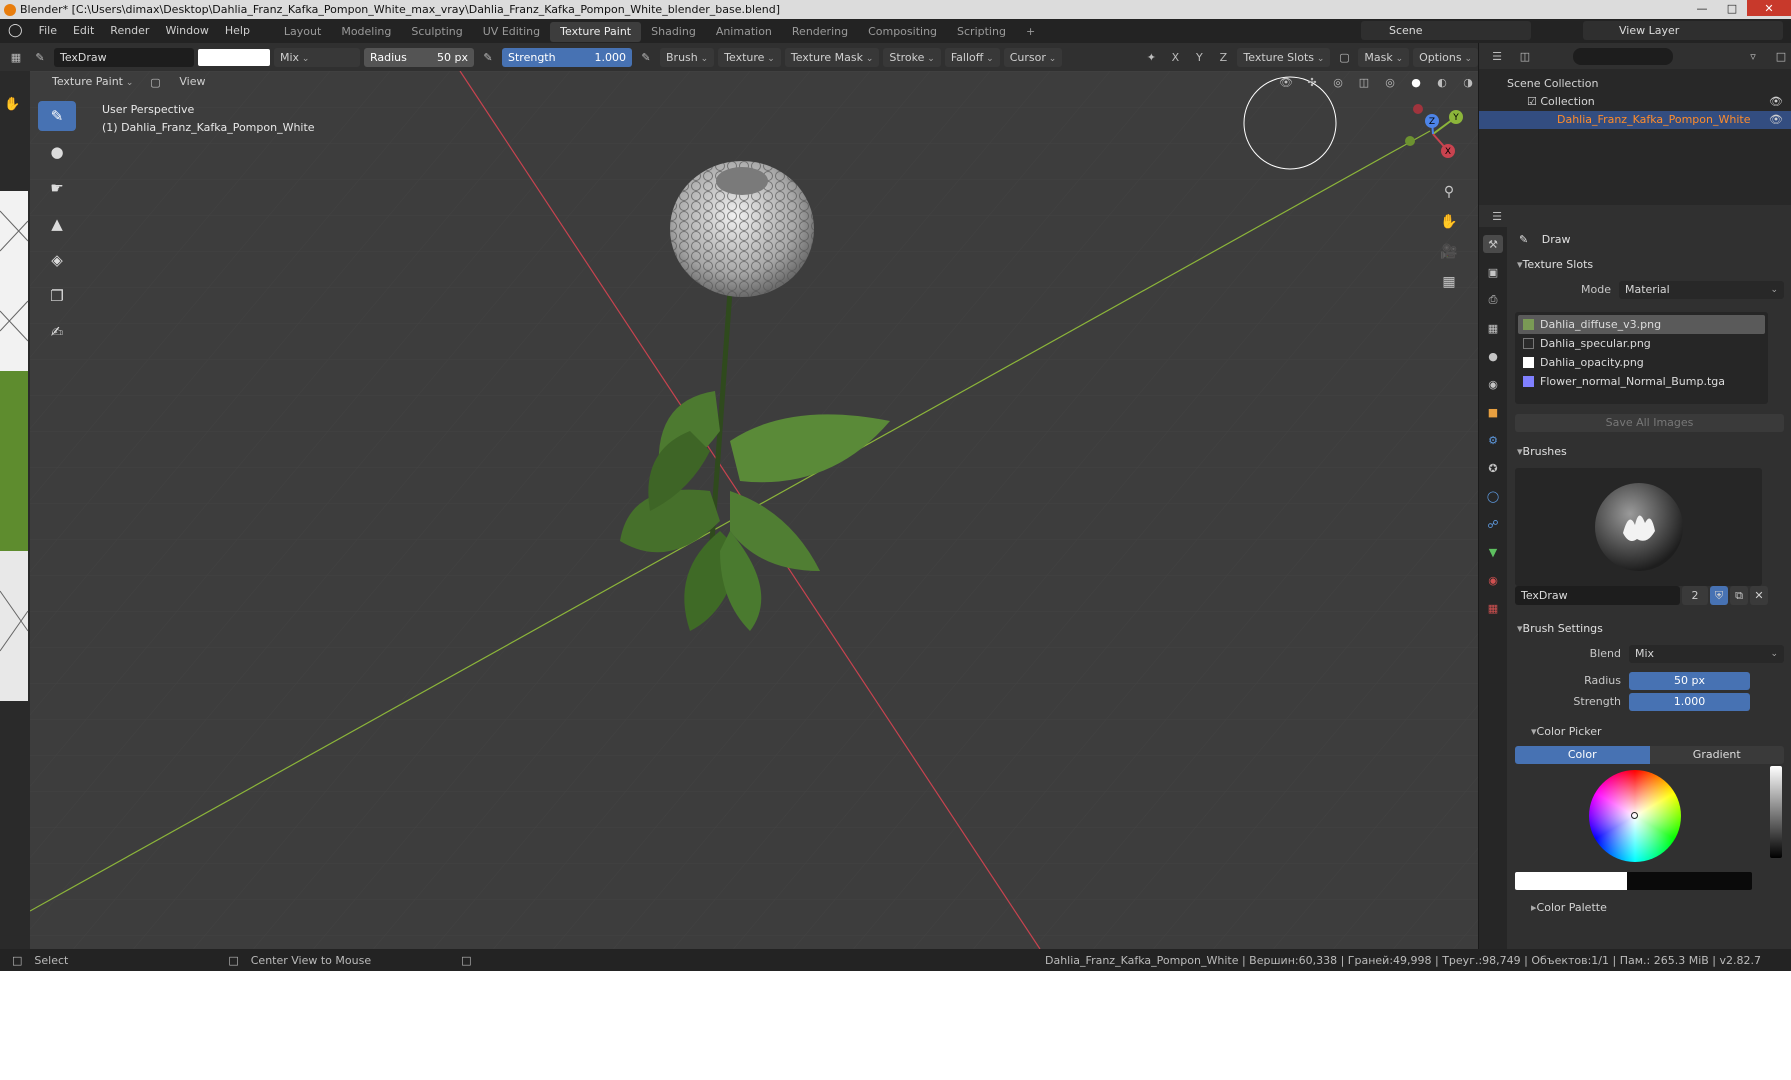  I want to click on unlink-brush-icon: ✕, so click(1759, 595).